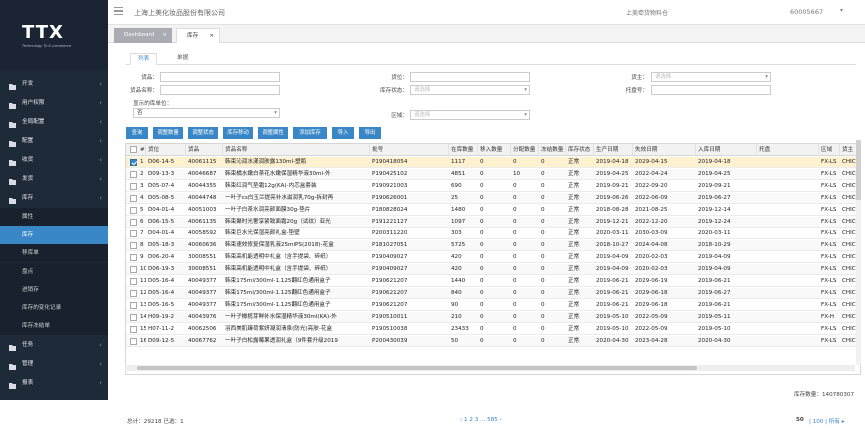  I want to click on column-header: 失效日期, so click(664, 150).